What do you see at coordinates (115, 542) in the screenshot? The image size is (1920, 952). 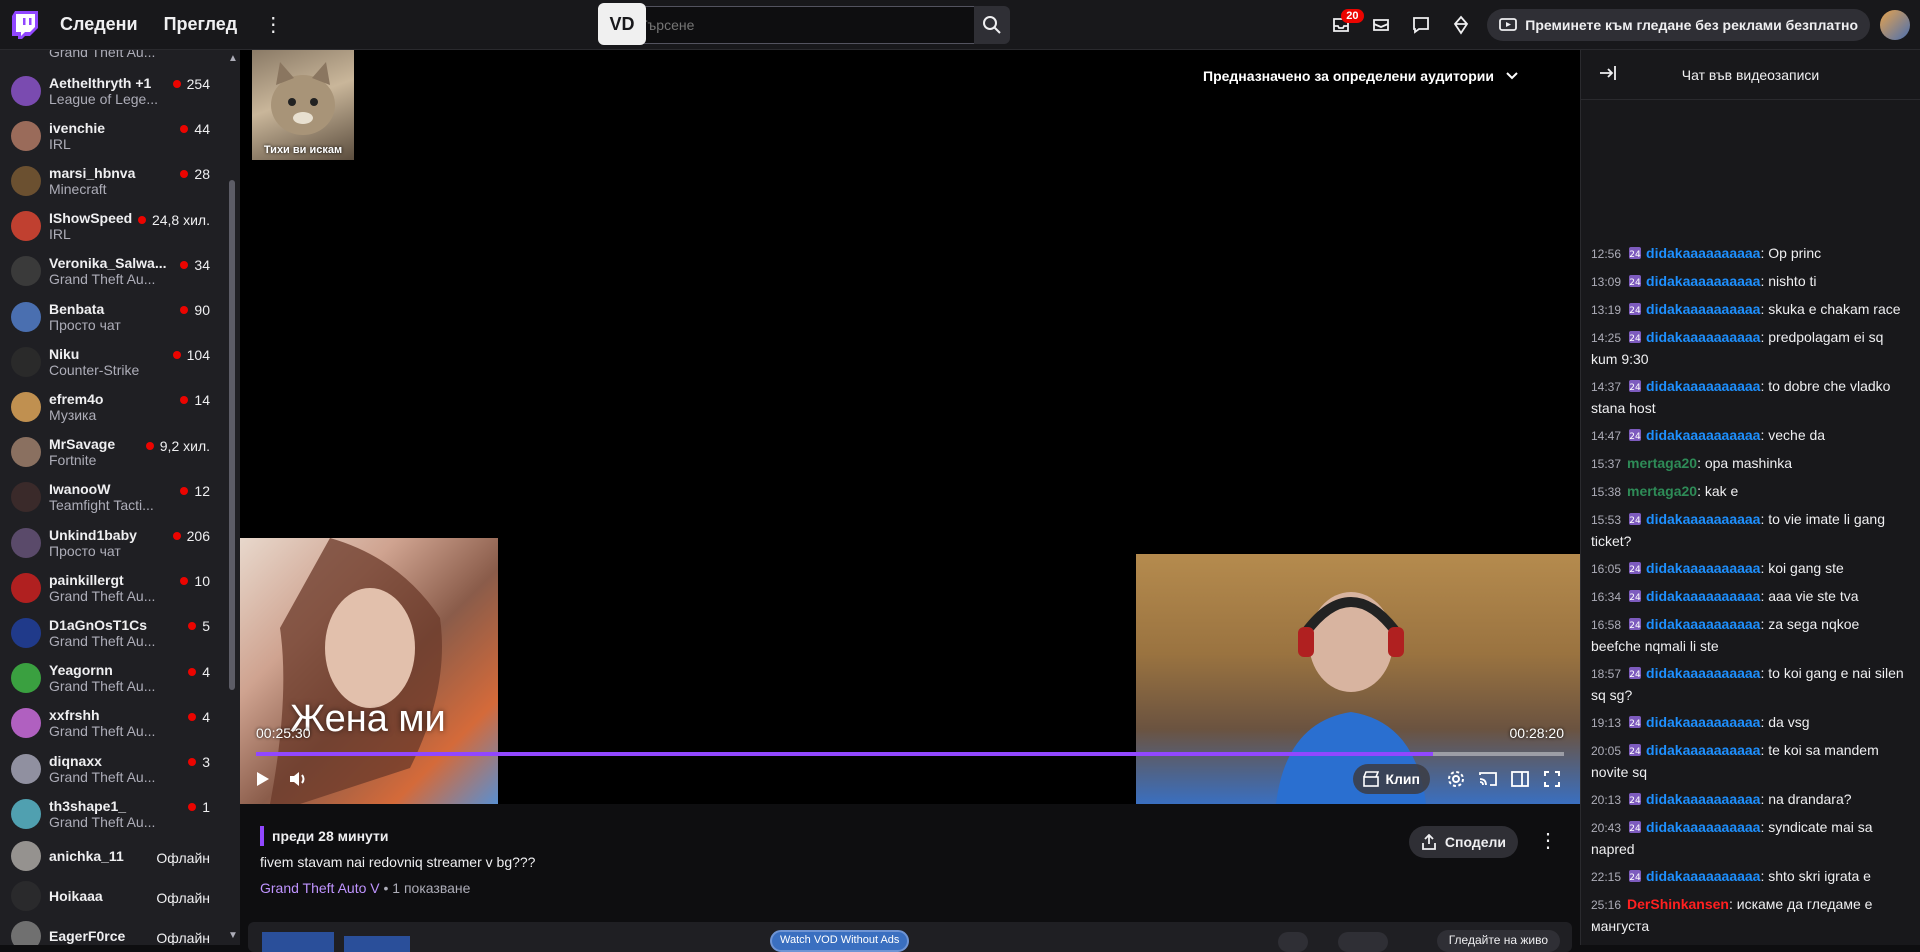 I see `sidebar-channel: Unkind1baby Просто чат 206` at bounding box center [115, 542].